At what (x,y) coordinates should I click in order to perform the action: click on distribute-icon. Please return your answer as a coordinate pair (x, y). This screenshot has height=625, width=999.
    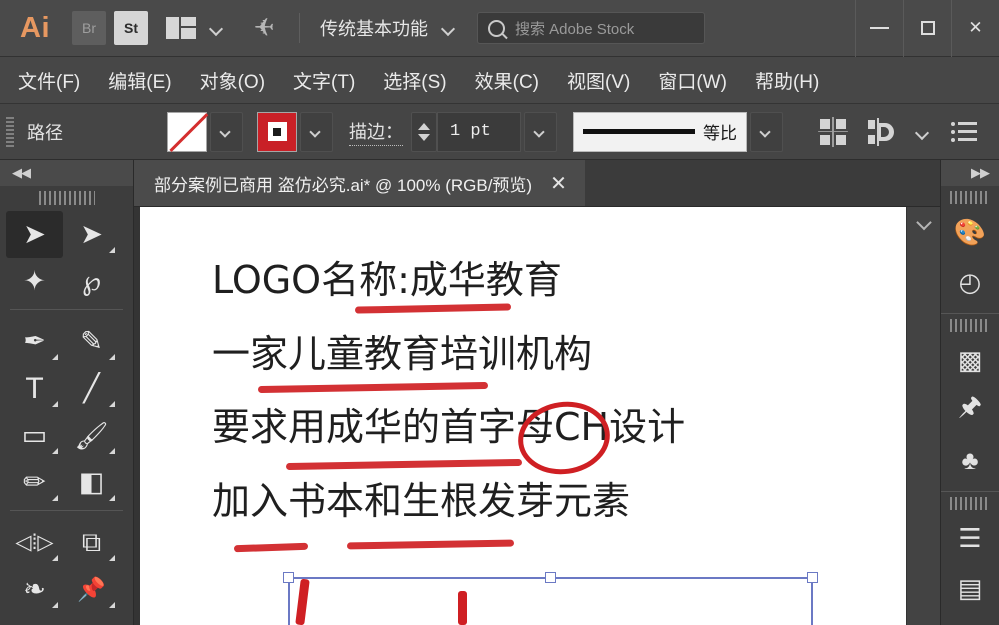
    Looking at the image, I should click on (881, 131).